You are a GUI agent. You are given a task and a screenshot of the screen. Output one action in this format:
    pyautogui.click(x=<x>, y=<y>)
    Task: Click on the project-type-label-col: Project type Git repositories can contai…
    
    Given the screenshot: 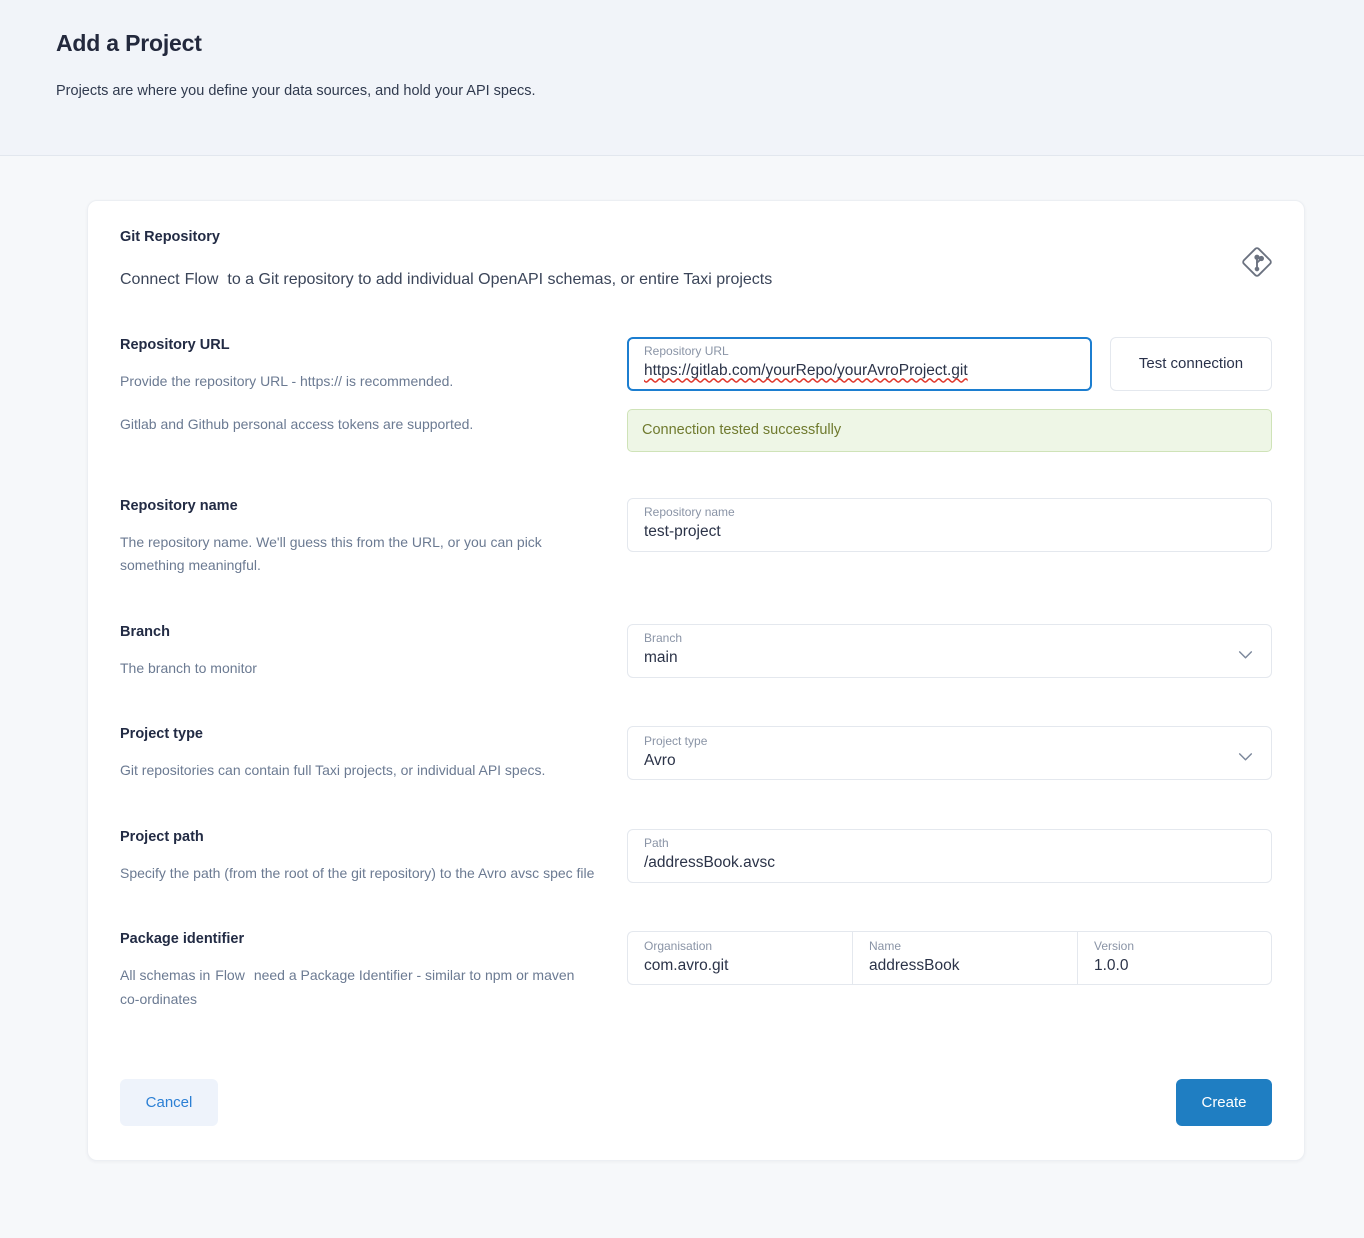 What is the action you would take?
    pyautogui.click(x=373, y=754)
    